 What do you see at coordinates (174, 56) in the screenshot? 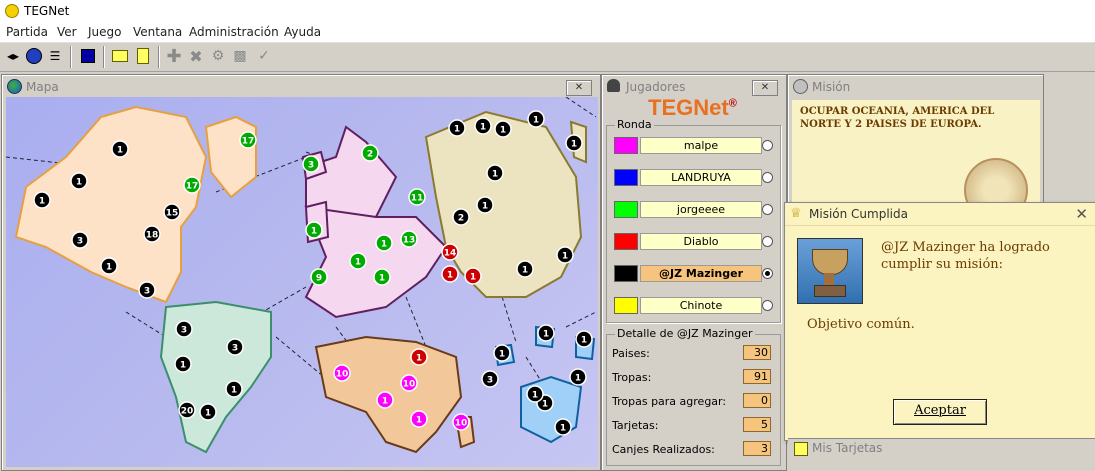
I see `add-icon: ✚` at bounding box center [174, 56].